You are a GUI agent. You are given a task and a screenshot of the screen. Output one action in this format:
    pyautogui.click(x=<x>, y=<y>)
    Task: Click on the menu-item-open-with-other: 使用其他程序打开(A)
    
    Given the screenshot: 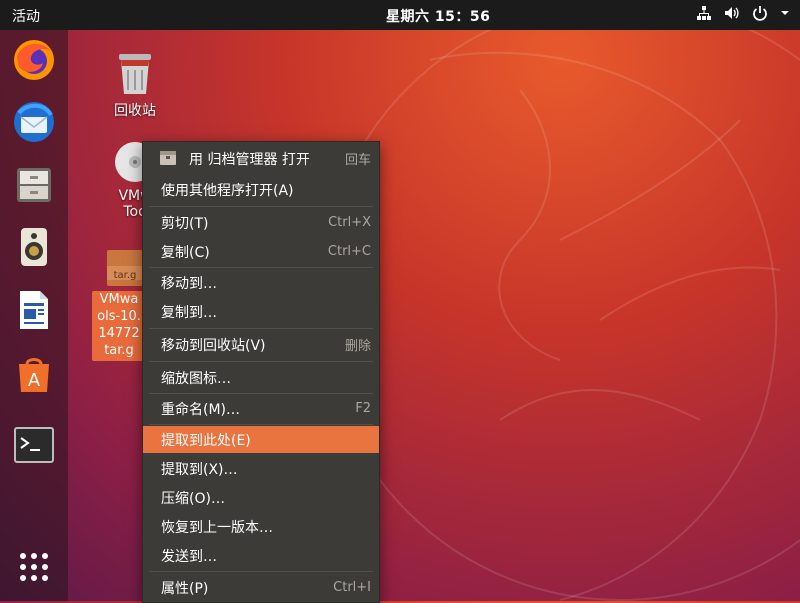 What is the action you would take?
    pyautogui.click(x=261, y=189)
    